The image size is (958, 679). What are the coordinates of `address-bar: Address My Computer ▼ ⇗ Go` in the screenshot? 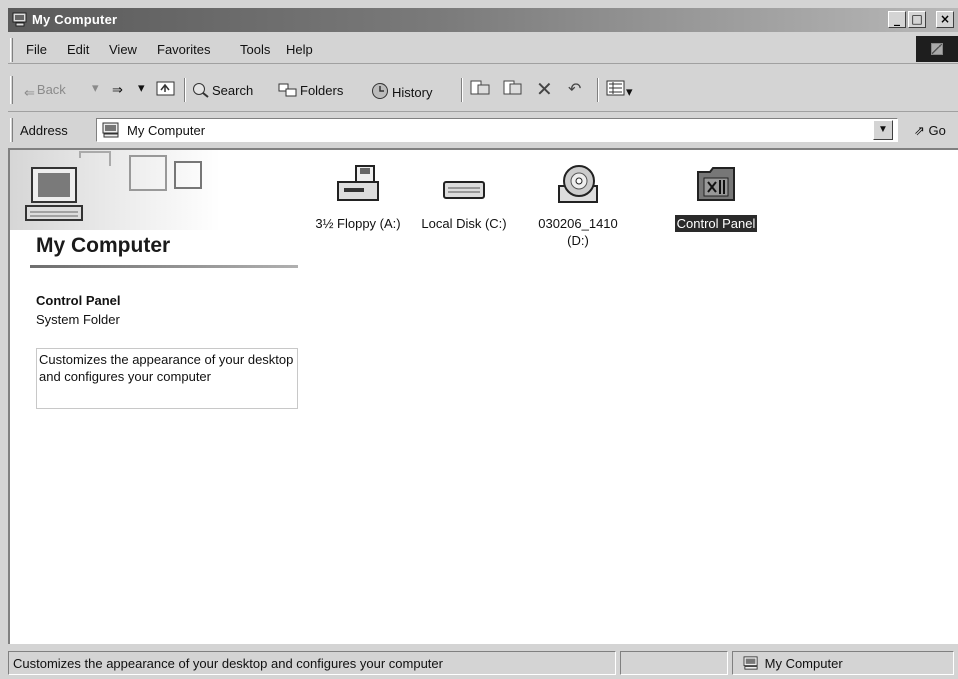 It's located at (483, 130).